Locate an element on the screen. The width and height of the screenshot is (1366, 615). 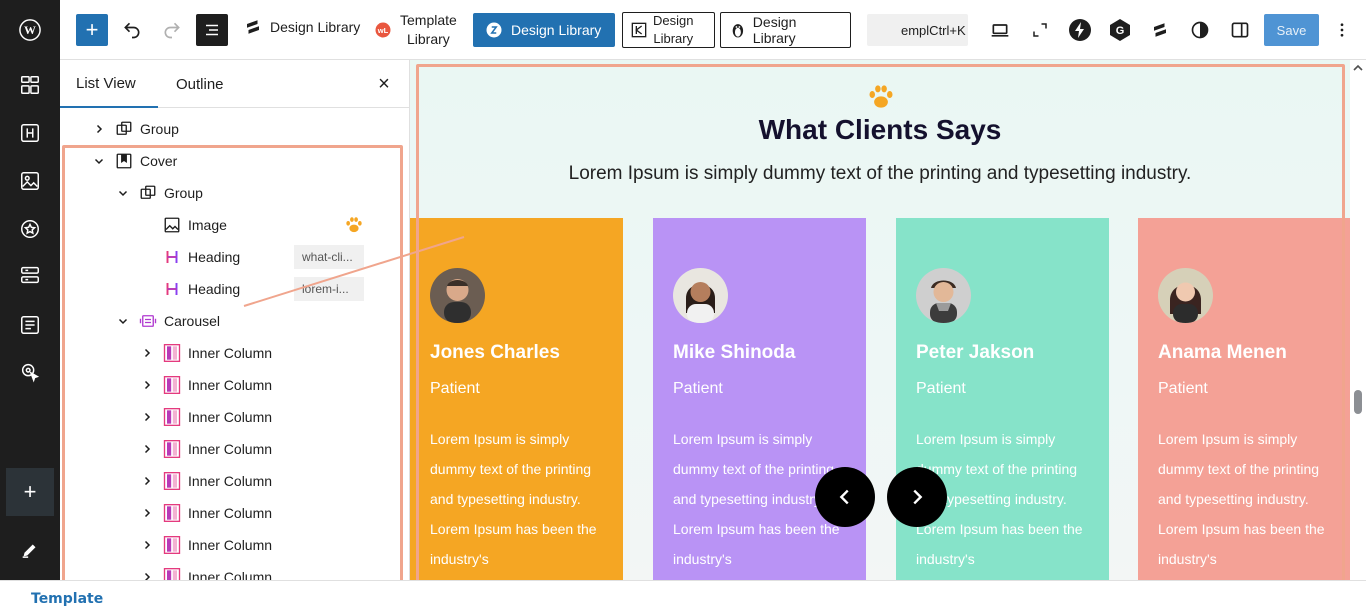
template-library-label-top: Template is located at coordinates (428, 20).